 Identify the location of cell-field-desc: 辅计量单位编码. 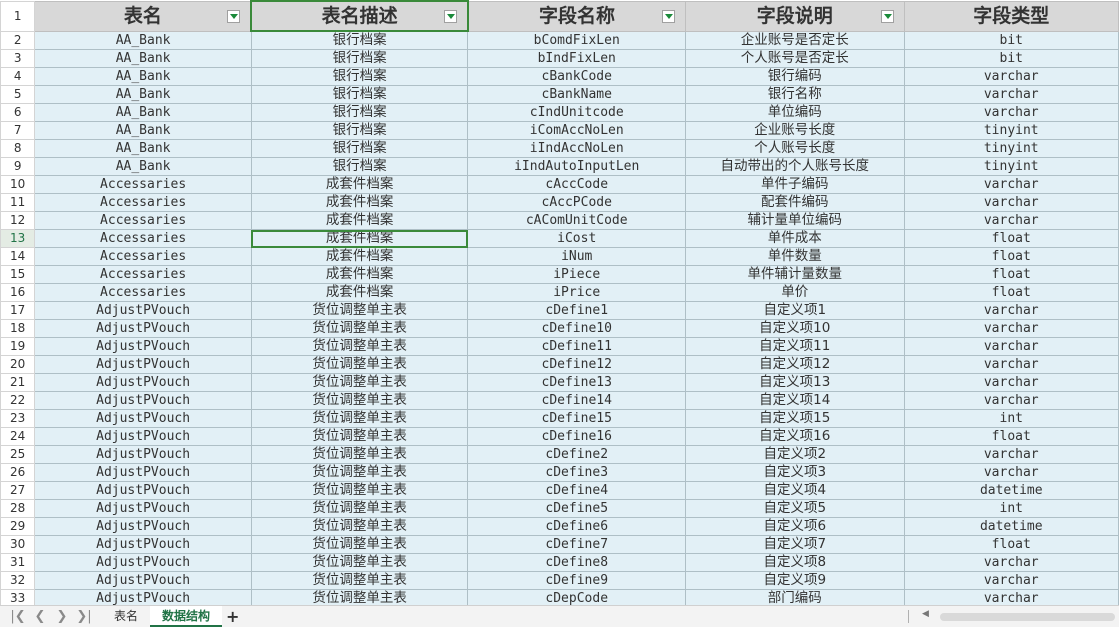
(795, 220).